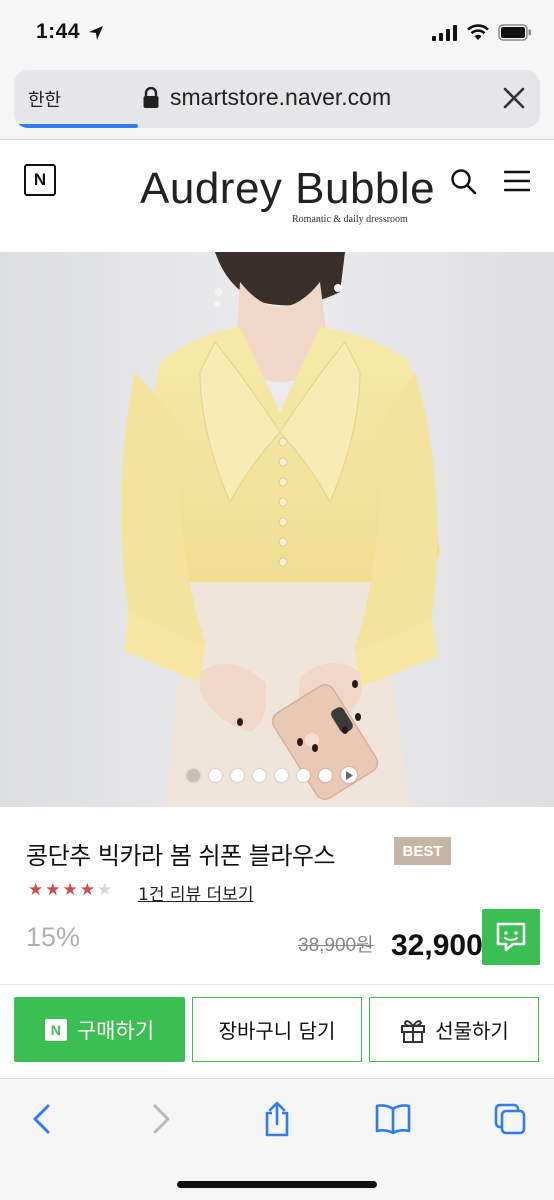  I want to click on book-icon, so click(393, 1119).